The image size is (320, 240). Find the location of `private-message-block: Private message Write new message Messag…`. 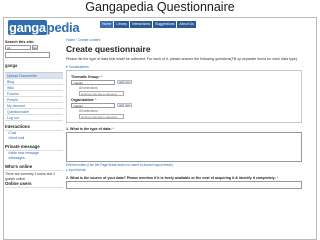

private-message-block: Private message Write new message Messag… is located at coordinates (34, 152).